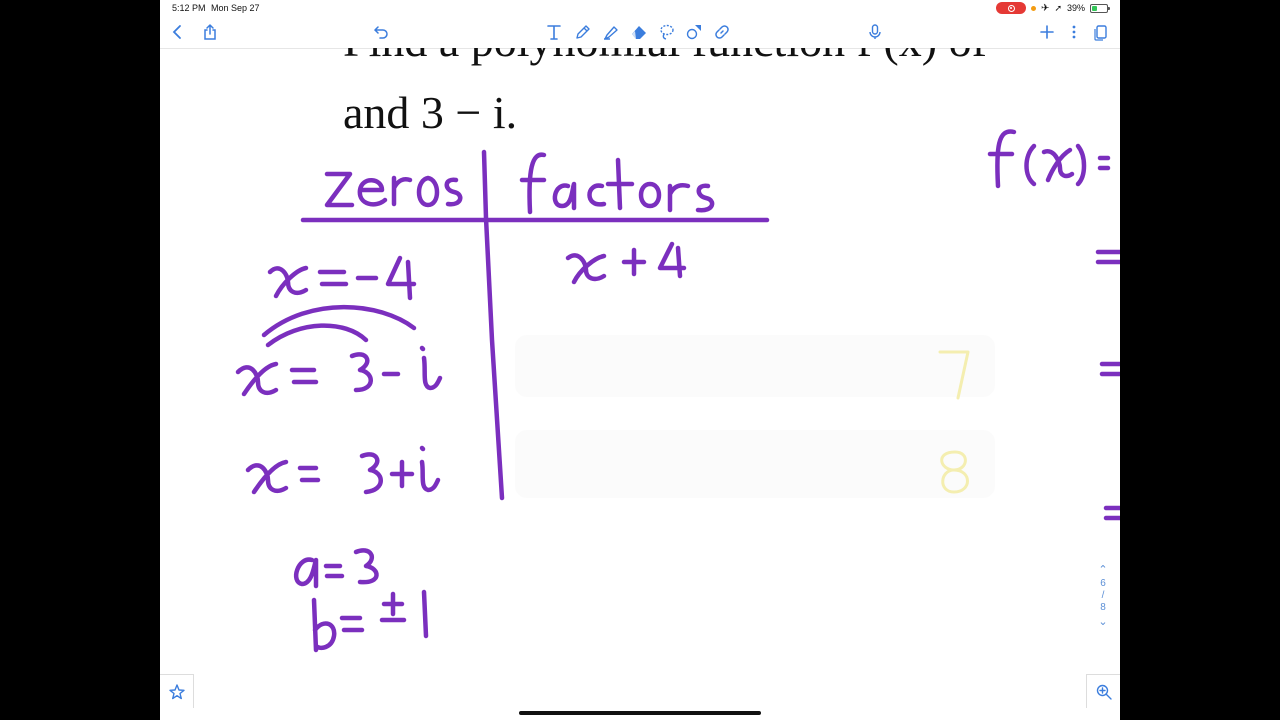 This screenshot has width=1280, height=720. Describe the element at coordinates (1103, 607) in the screenshot. I see `total-pages: 8` at that location.